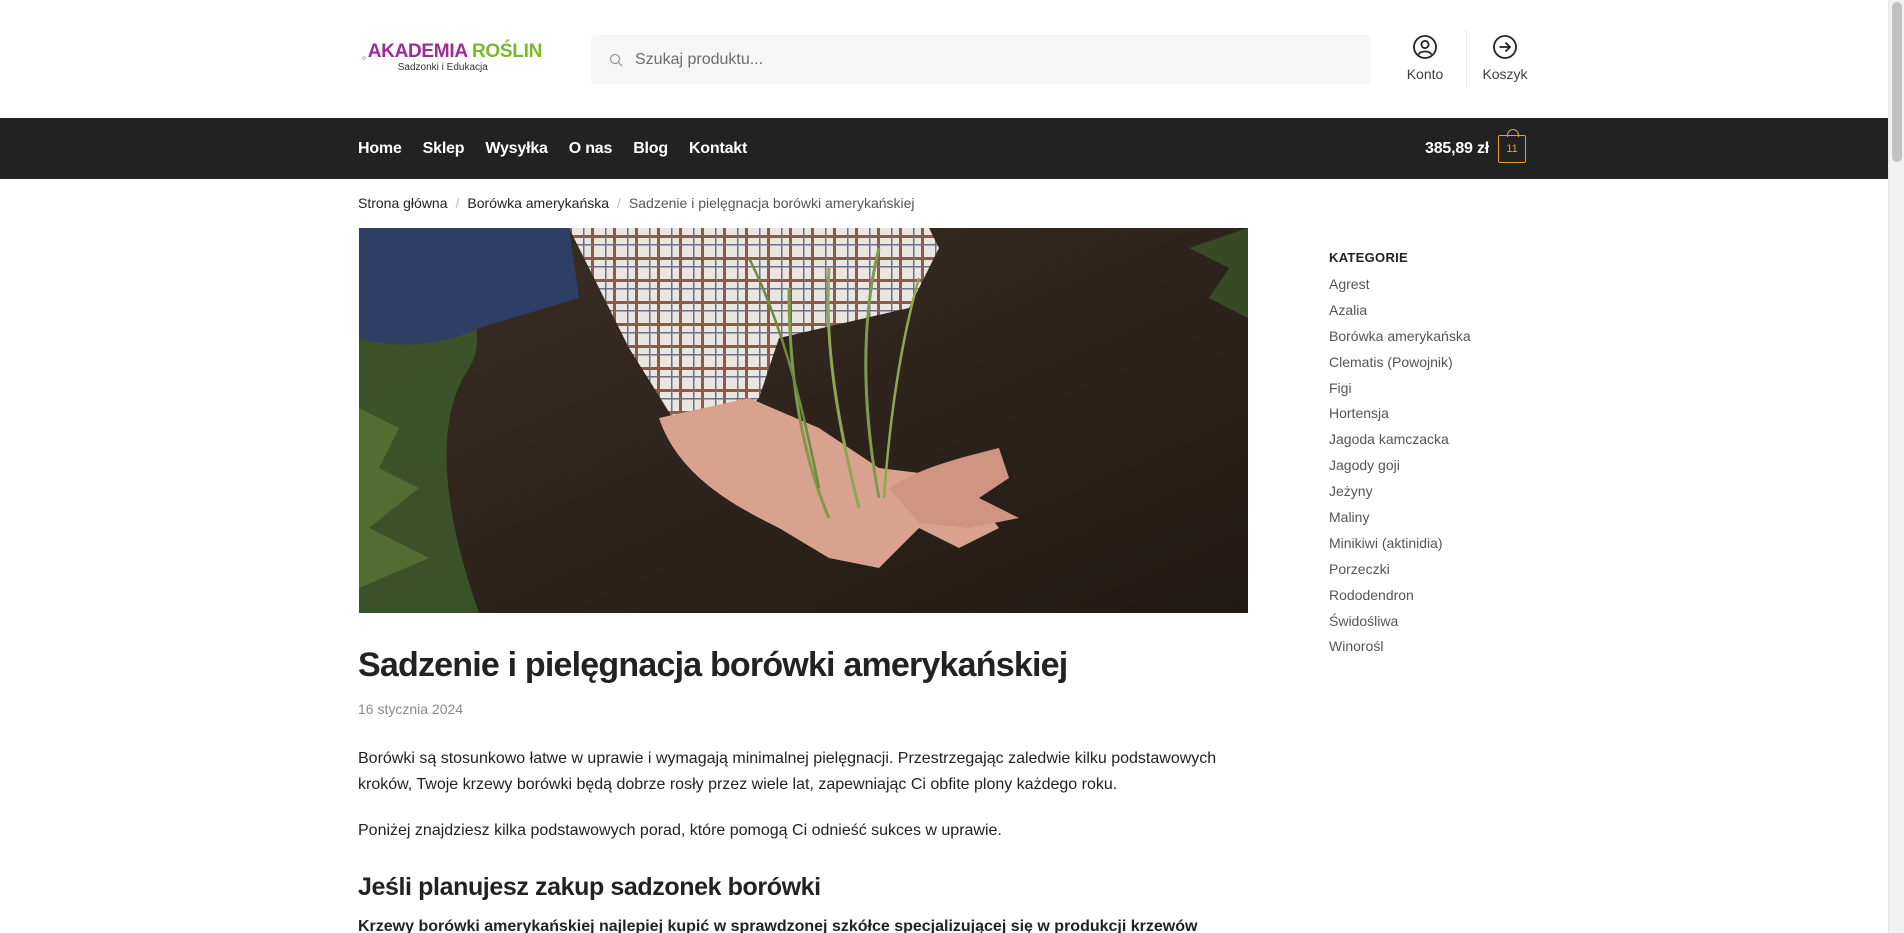  I want to click on cart-amount: 385,89 zł, so click(1457, 148).